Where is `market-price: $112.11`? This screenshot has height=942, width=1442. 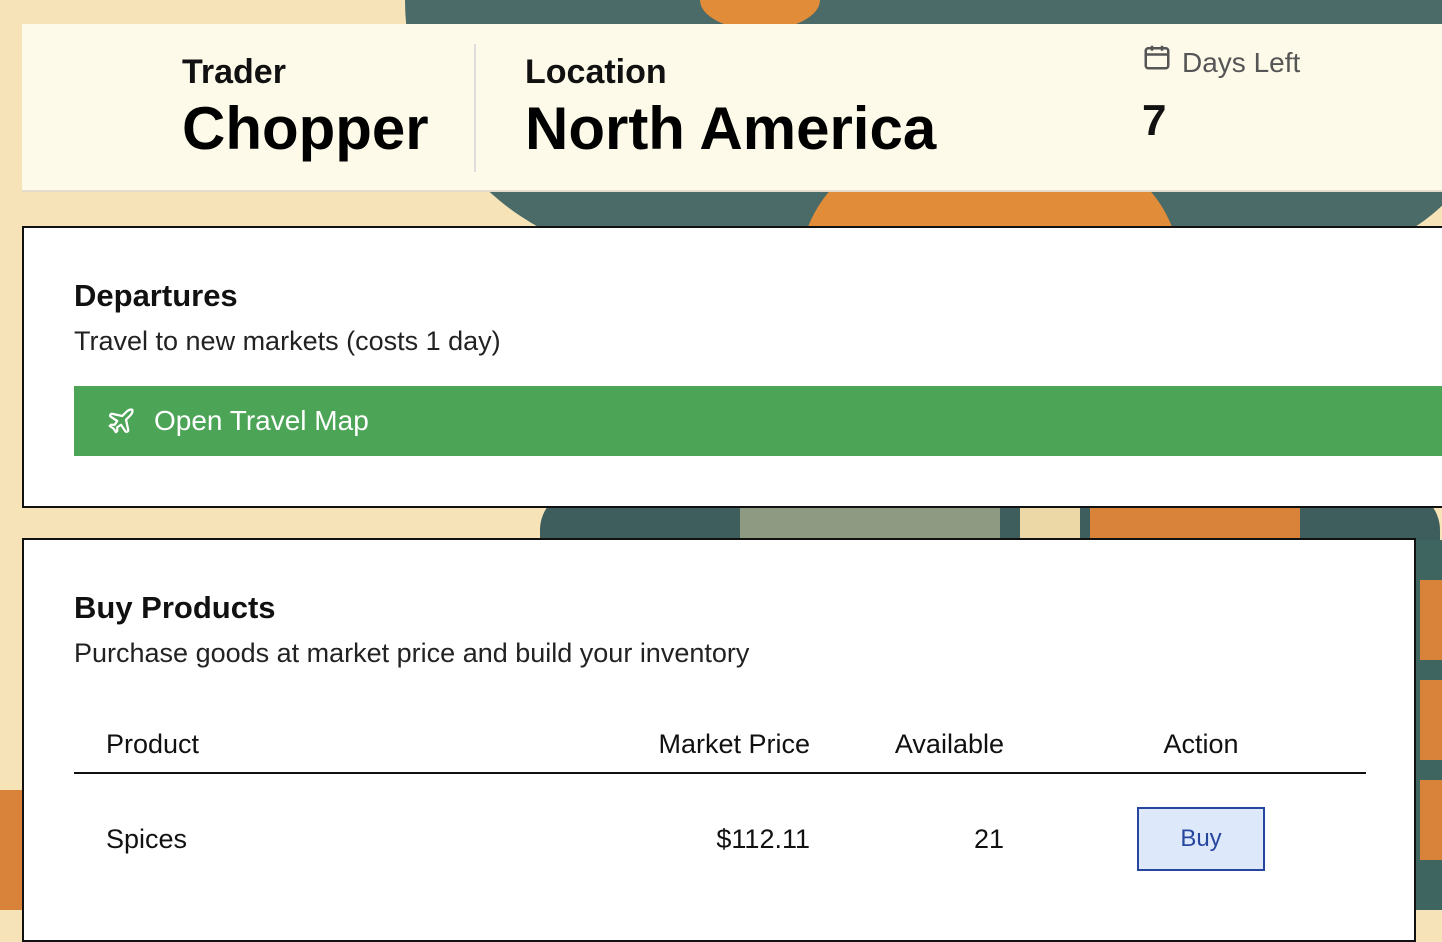 market-price: $112.11 is located at coordinates (763, 838).